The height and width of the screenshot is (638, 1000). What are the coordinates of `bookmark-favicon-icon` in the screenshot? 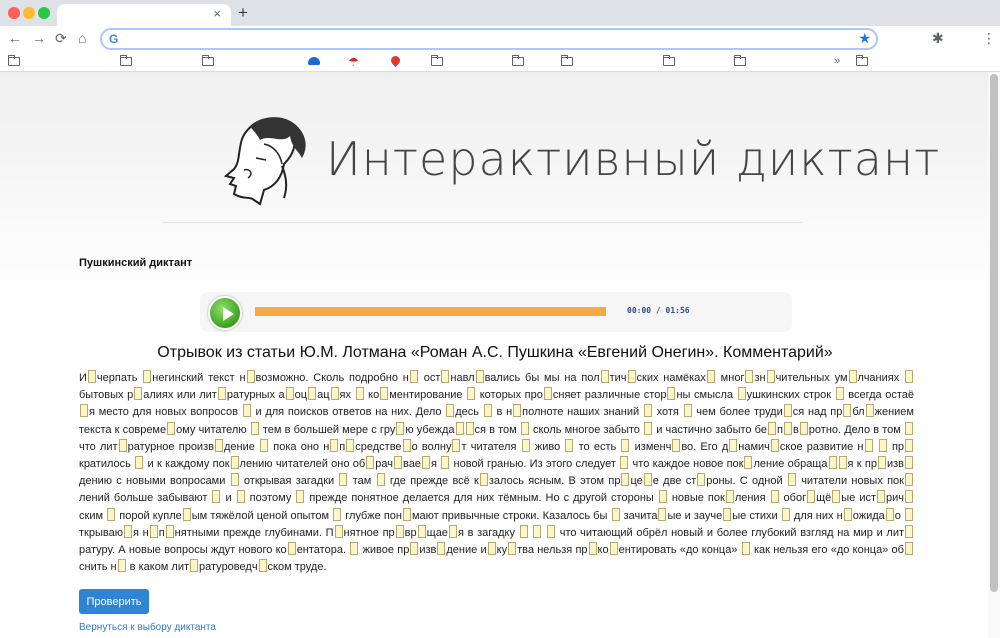 It's located at (314, 61).